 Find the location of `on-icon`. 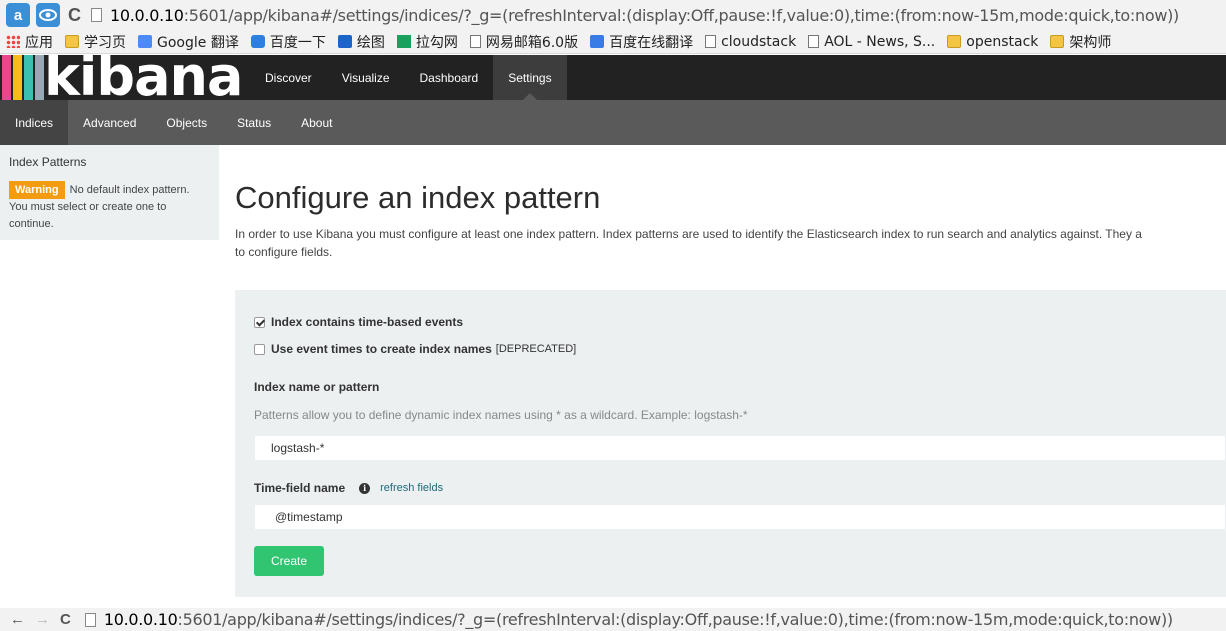

on-icon is located at coordinates (344, 41).